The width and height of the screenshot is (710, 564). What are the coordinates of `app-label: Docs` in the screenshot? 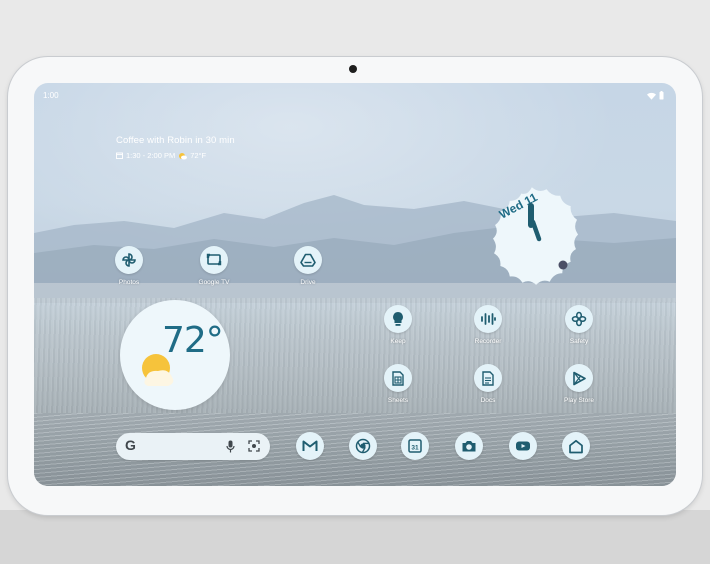 It's located at (488, 400).